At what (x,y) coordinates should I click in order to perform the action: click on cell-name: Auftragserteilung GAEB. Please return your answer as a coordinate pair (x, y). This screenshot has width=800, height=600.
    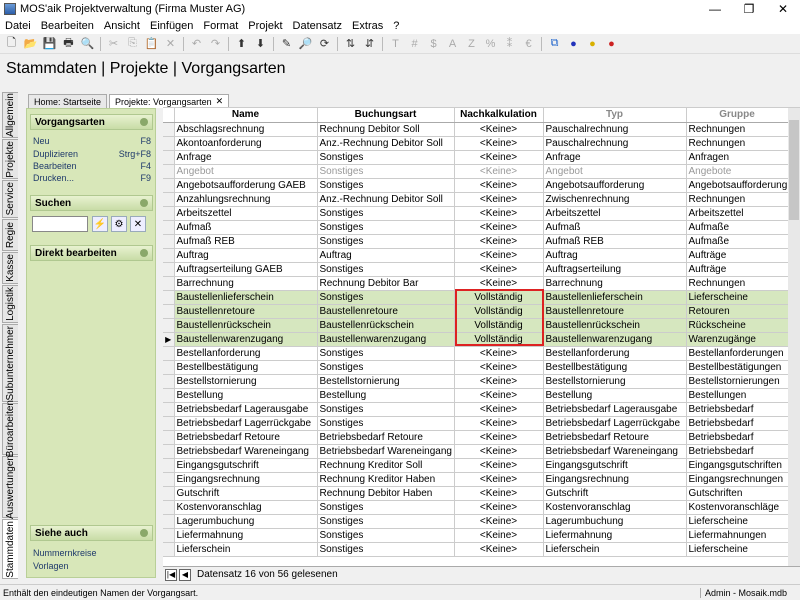
    Looking at the image, I should click on (246, 269).